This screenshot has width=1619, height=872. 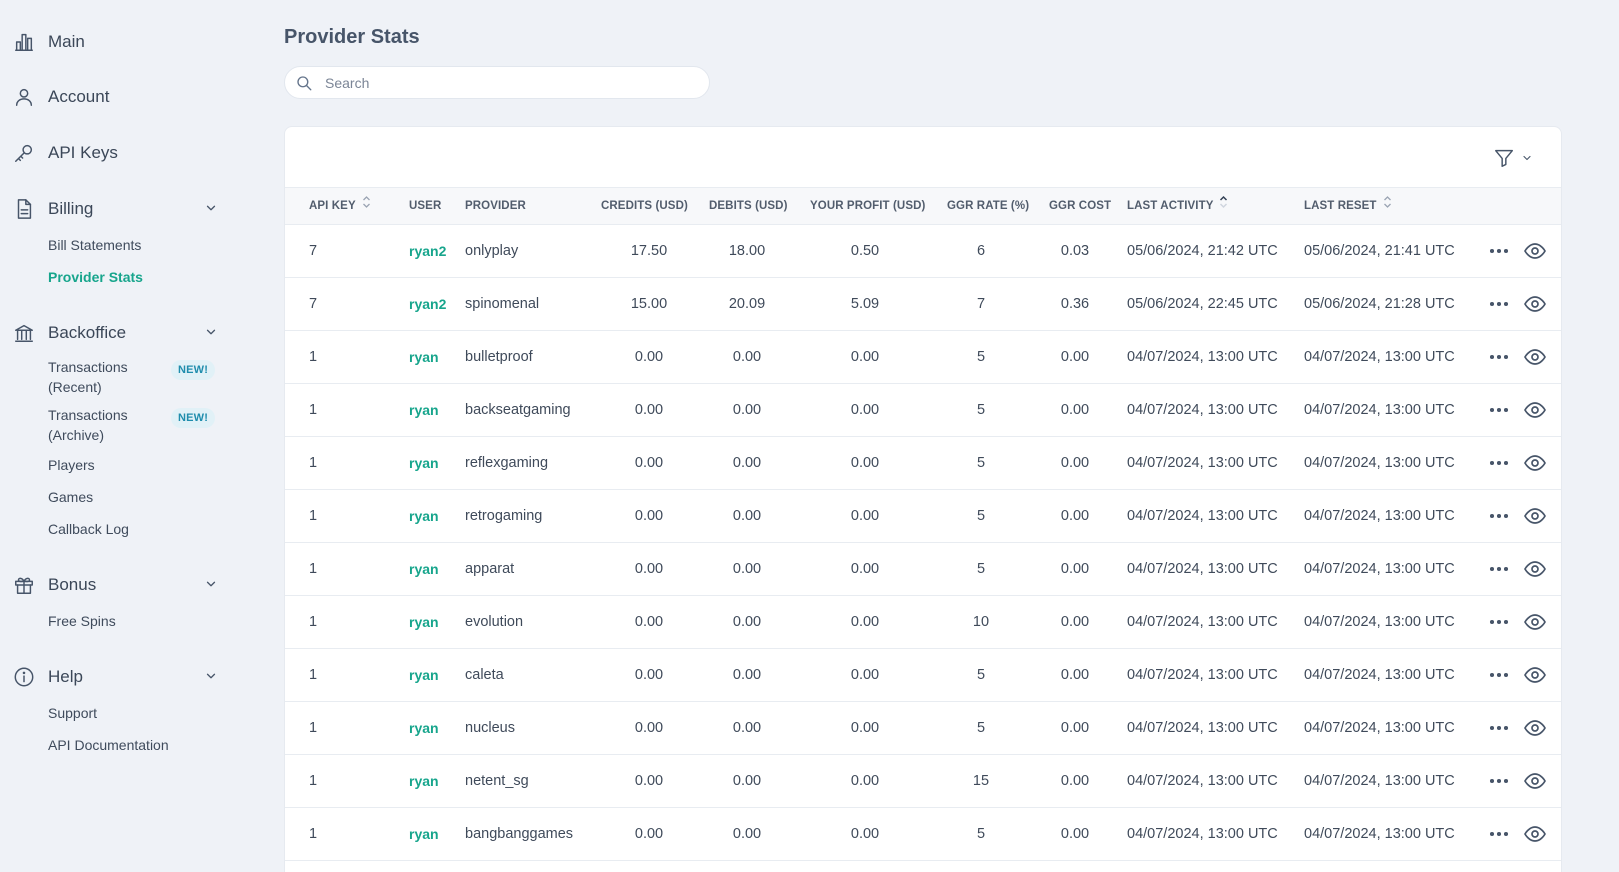 What do you see at coordinates (108, 745) in the screenshot?
I see `sidebar-item-api-documentation: API Documentation` at bounding box center [108, 745].